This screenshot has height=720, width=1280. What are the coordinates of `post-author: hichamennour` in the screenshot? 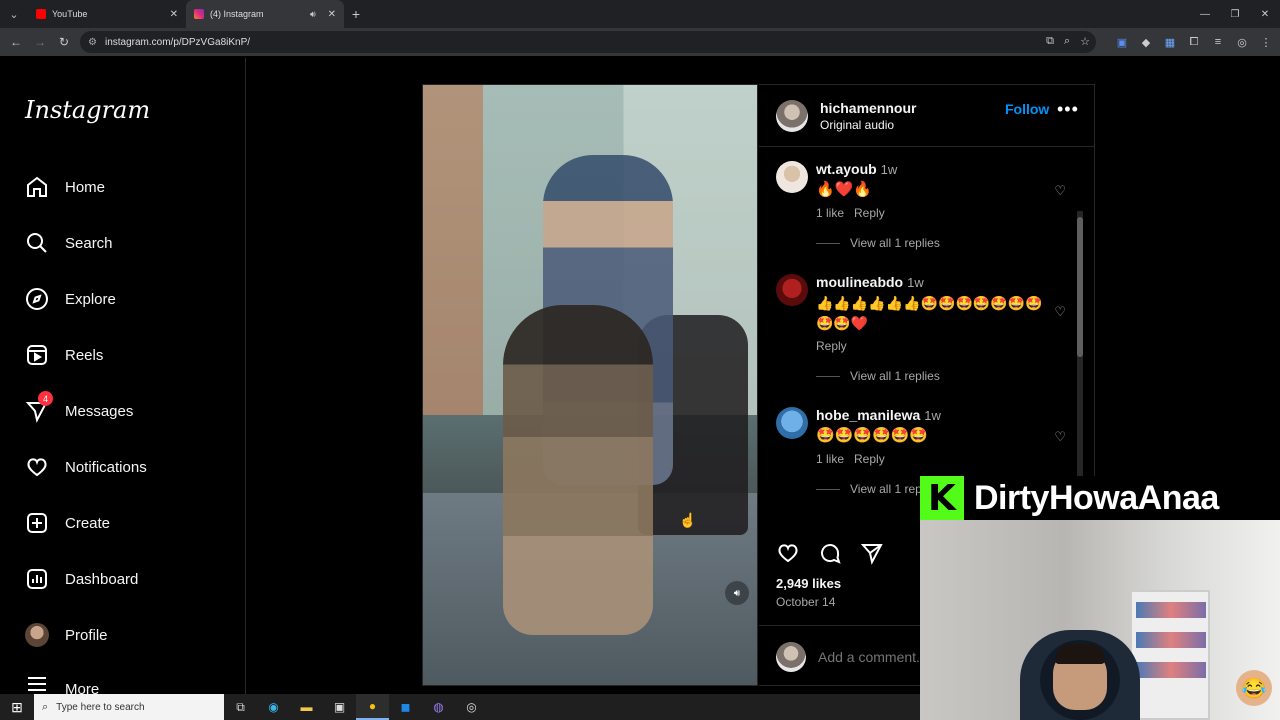 It's located at (868, 108).